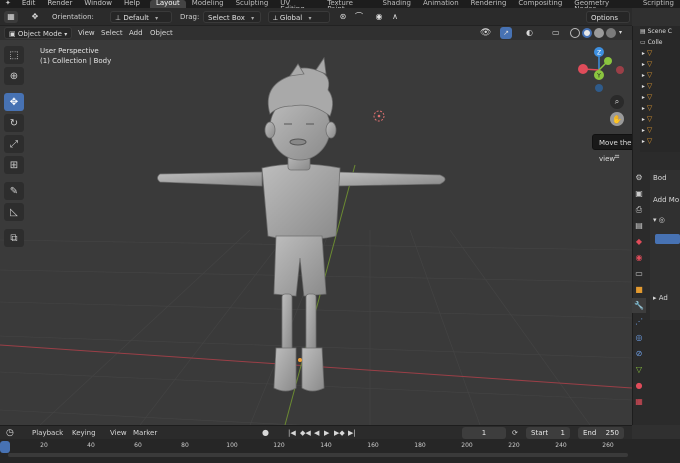 This screenshot has width=680, height=463. I want to click on collection-properties-icon: ▭, so click(639, 273).